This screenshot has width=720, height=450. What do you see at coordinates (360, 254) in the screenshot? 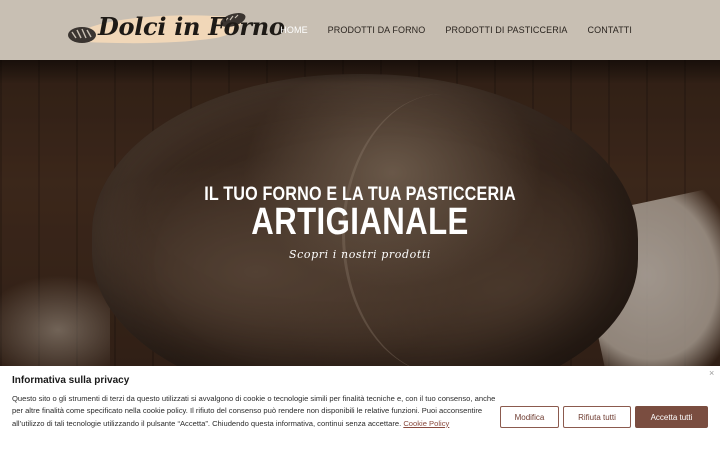
I see `hero-subtitle-link: Scopri i nostri prodotti` at bounding box center [360, 254].